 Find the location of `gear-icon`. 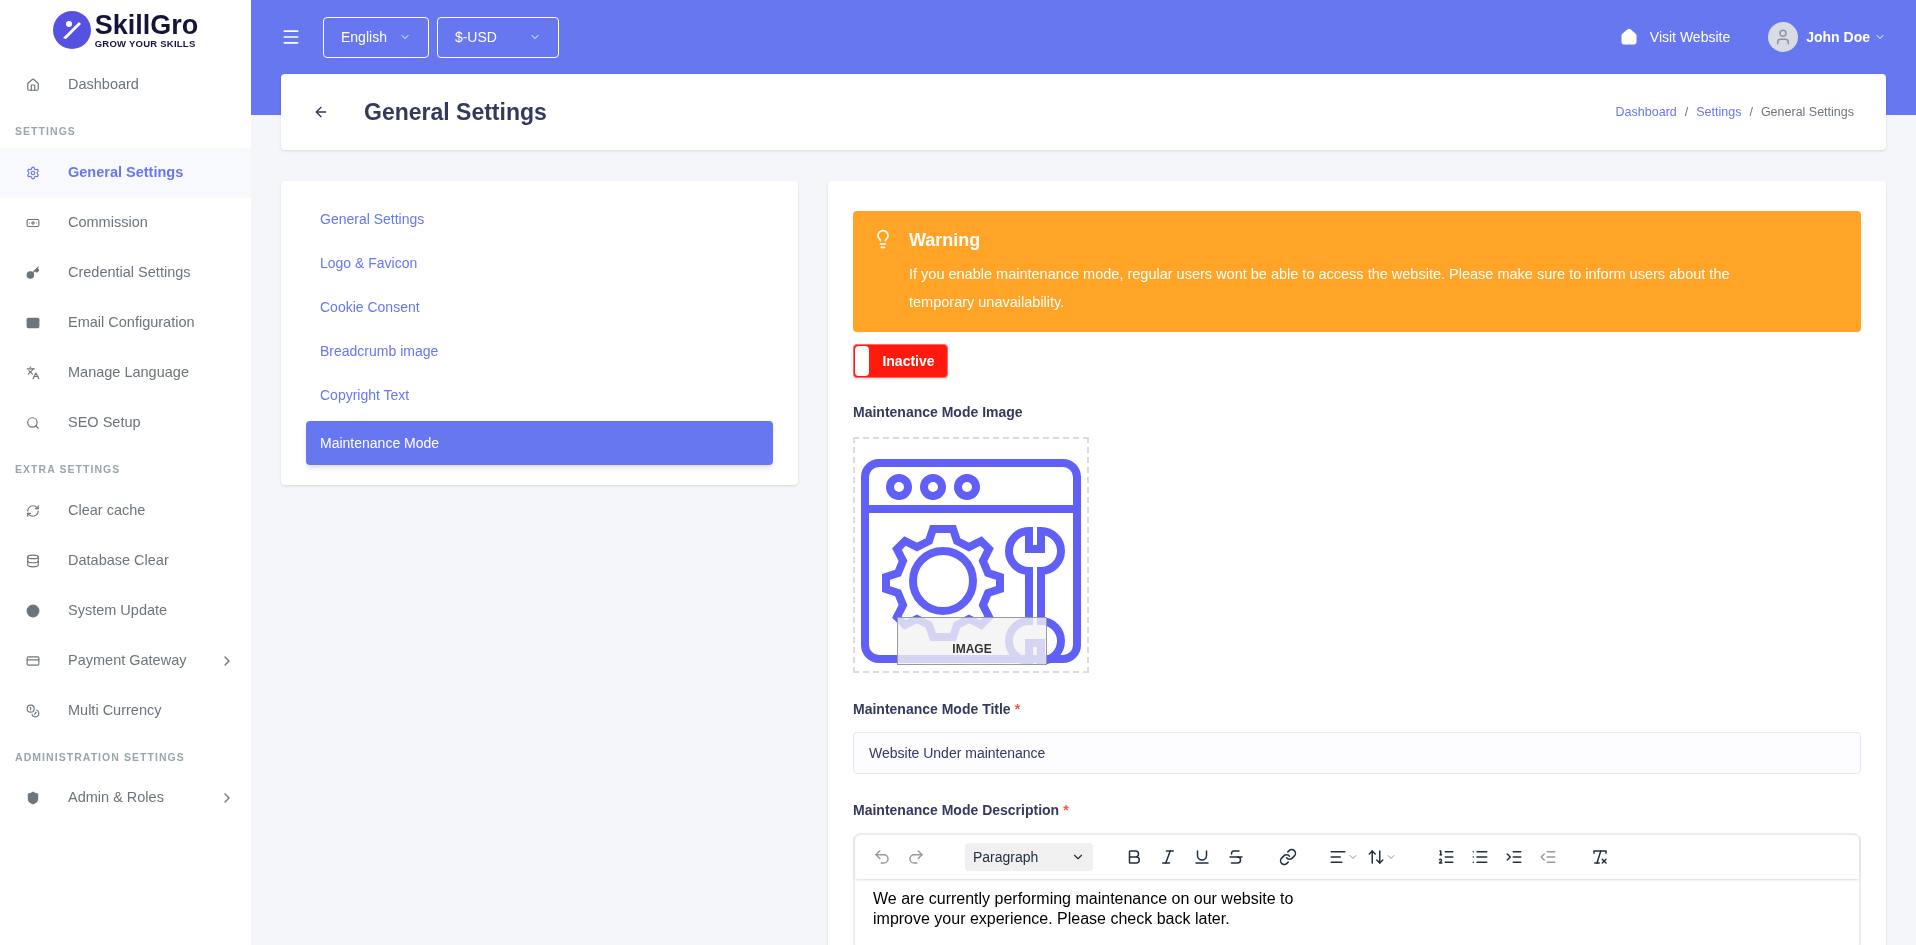

gear-icon is located at coordinates (33, 172).